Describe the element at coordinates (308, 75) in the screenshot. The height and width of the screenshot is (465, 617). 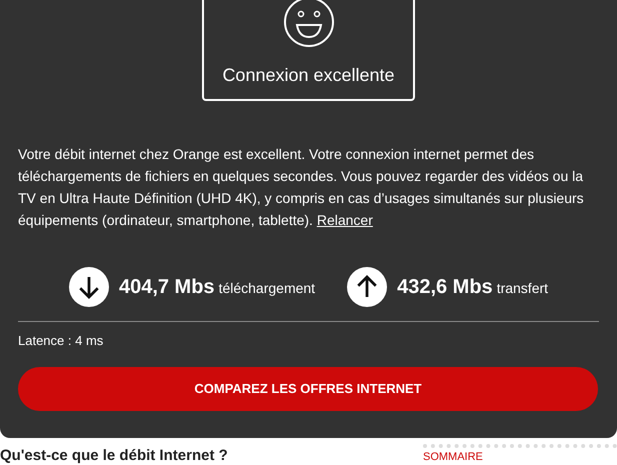
I see `status-label: Connexion excellente` at that location.